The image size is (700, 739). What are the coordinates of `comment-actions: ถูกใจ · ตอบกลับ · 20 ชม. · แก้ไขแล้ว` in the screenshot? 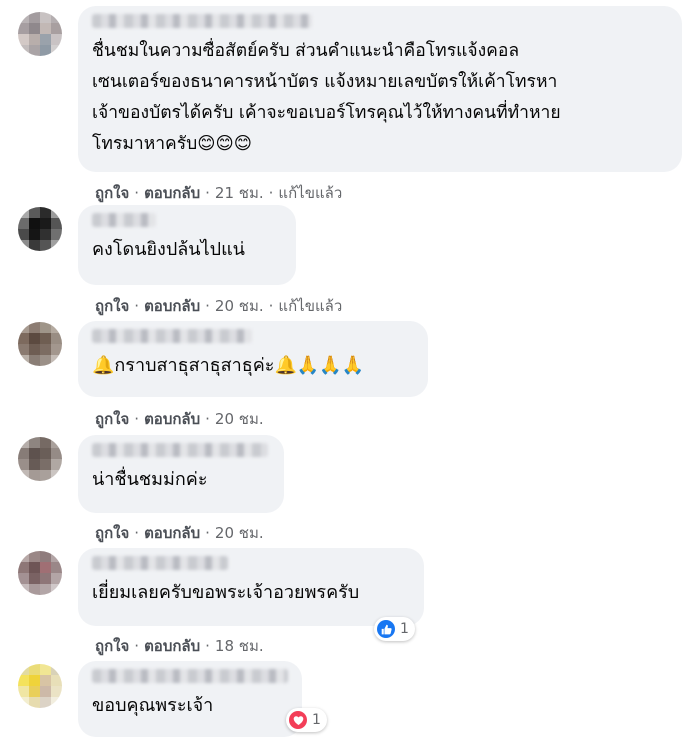 It's located at (219, 306).